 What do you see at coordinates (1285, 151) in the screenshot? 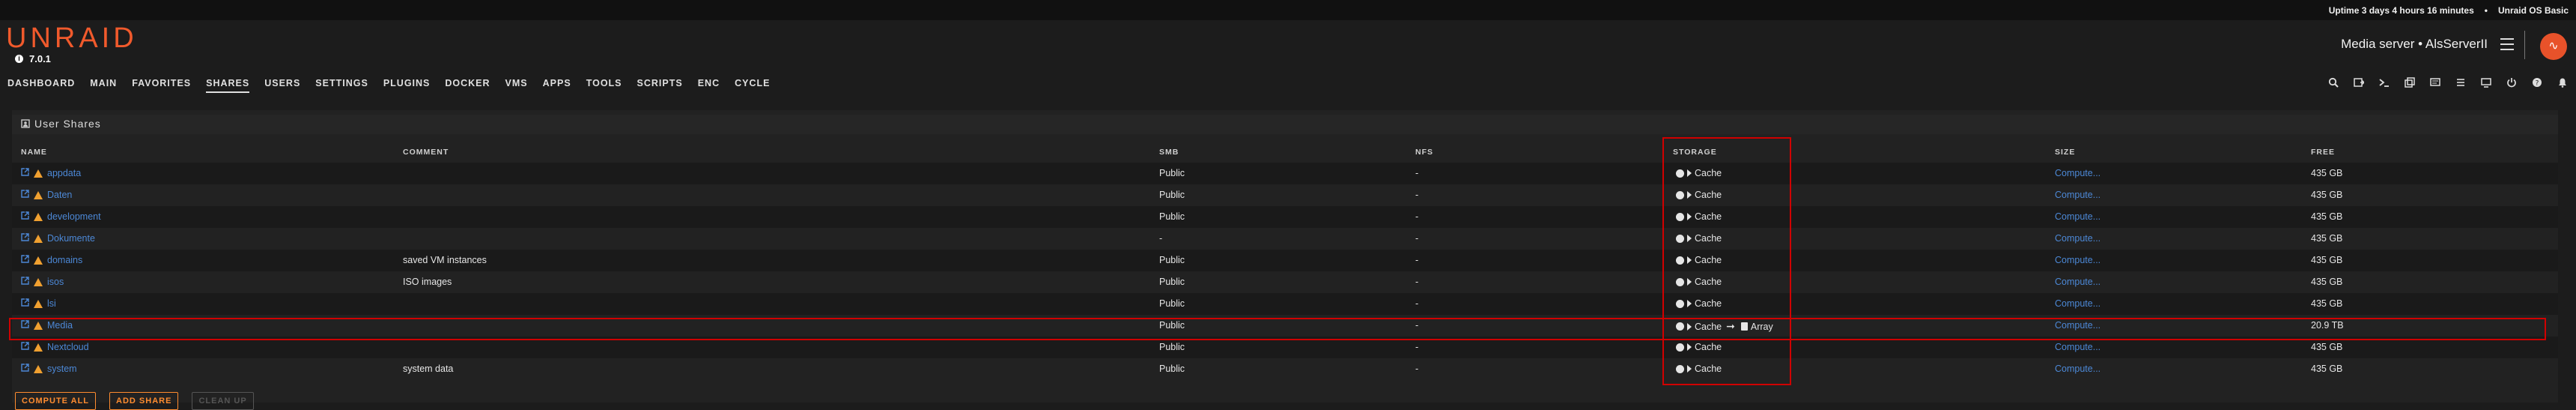
I see `table-header: NAME COMMENT SMB NFS STORAGE SIZE FREE` at bounding box center [1285, 151].